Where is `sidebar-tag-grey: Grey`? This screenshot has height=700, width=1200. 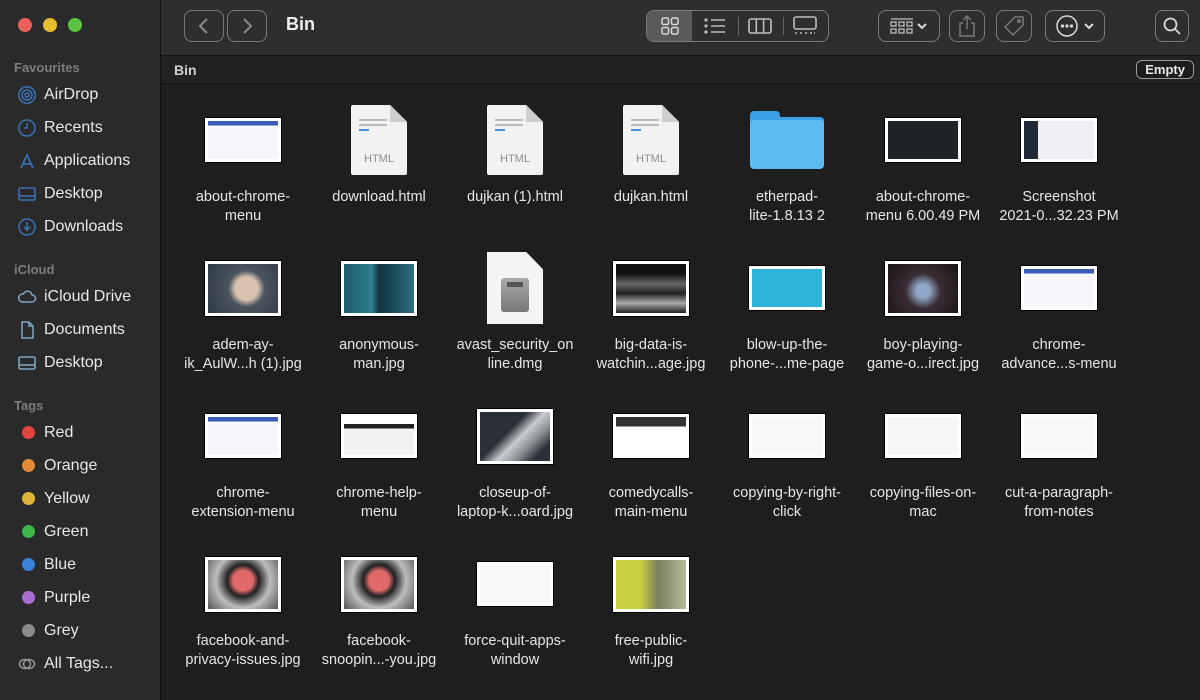 sidebar-tag-grey: Grey is located at coordinates (80, 630).